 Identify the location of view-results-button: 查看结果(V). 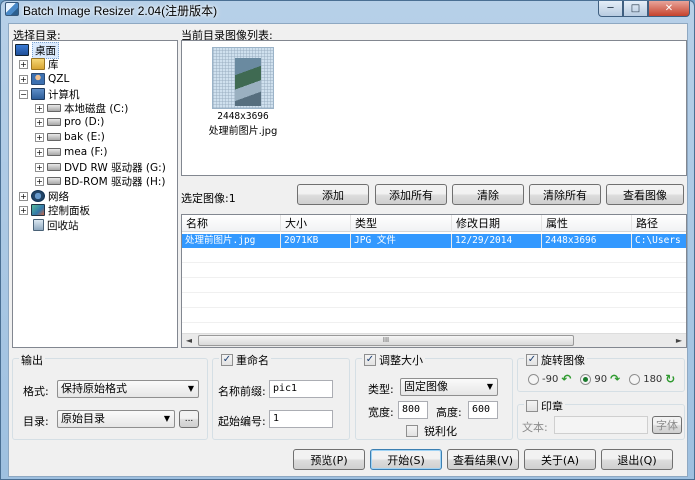
(483, 459).